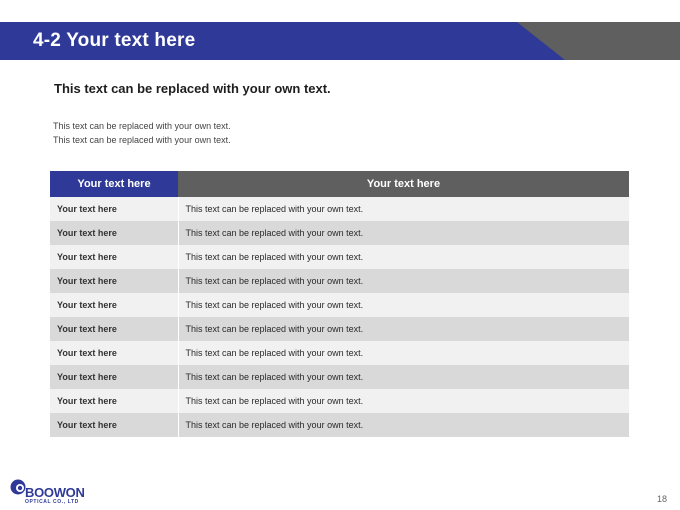 Image resolution: width=680 pixels, height=510 pixels. I want to click on logo-subline: OPTICAL CO., LTD, so click(52, 502).